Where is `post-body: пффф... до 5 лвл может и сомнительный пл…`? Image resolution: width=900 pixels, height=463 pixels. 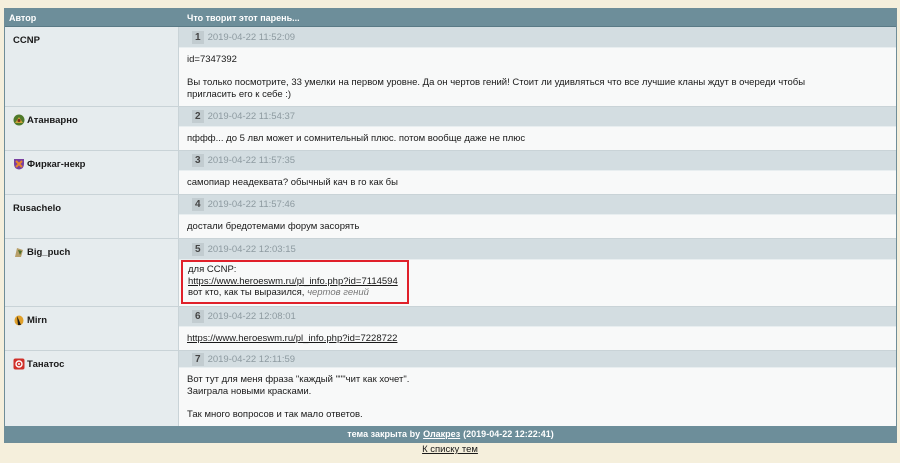
post-body: пффф... до 5 лвл может и сомнительный пл… is located at coordinates (537, 138).